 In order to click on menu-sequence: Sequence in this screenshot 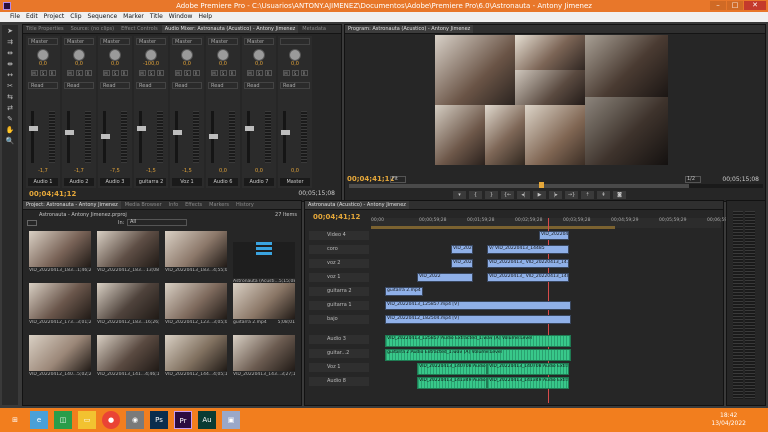, I will do `click(103, 17)`.